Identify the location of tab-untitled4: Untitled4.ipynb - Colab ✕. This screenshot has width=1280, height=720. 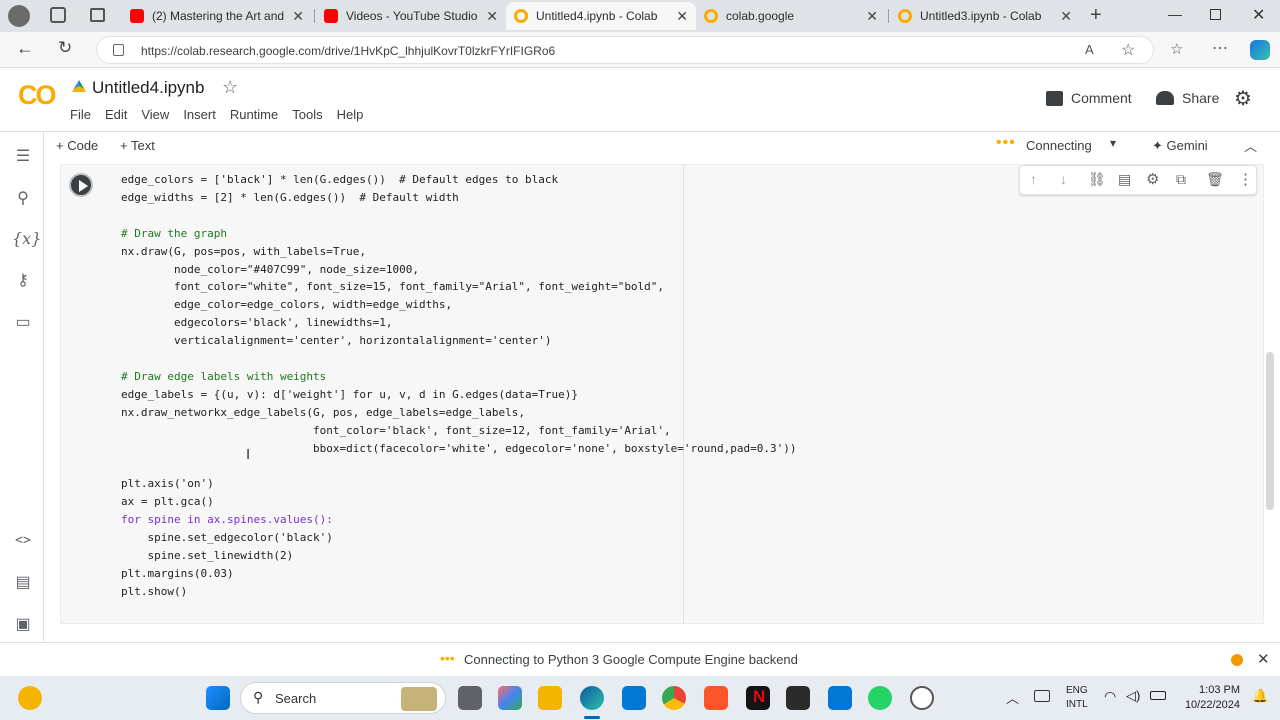
(601, 16).